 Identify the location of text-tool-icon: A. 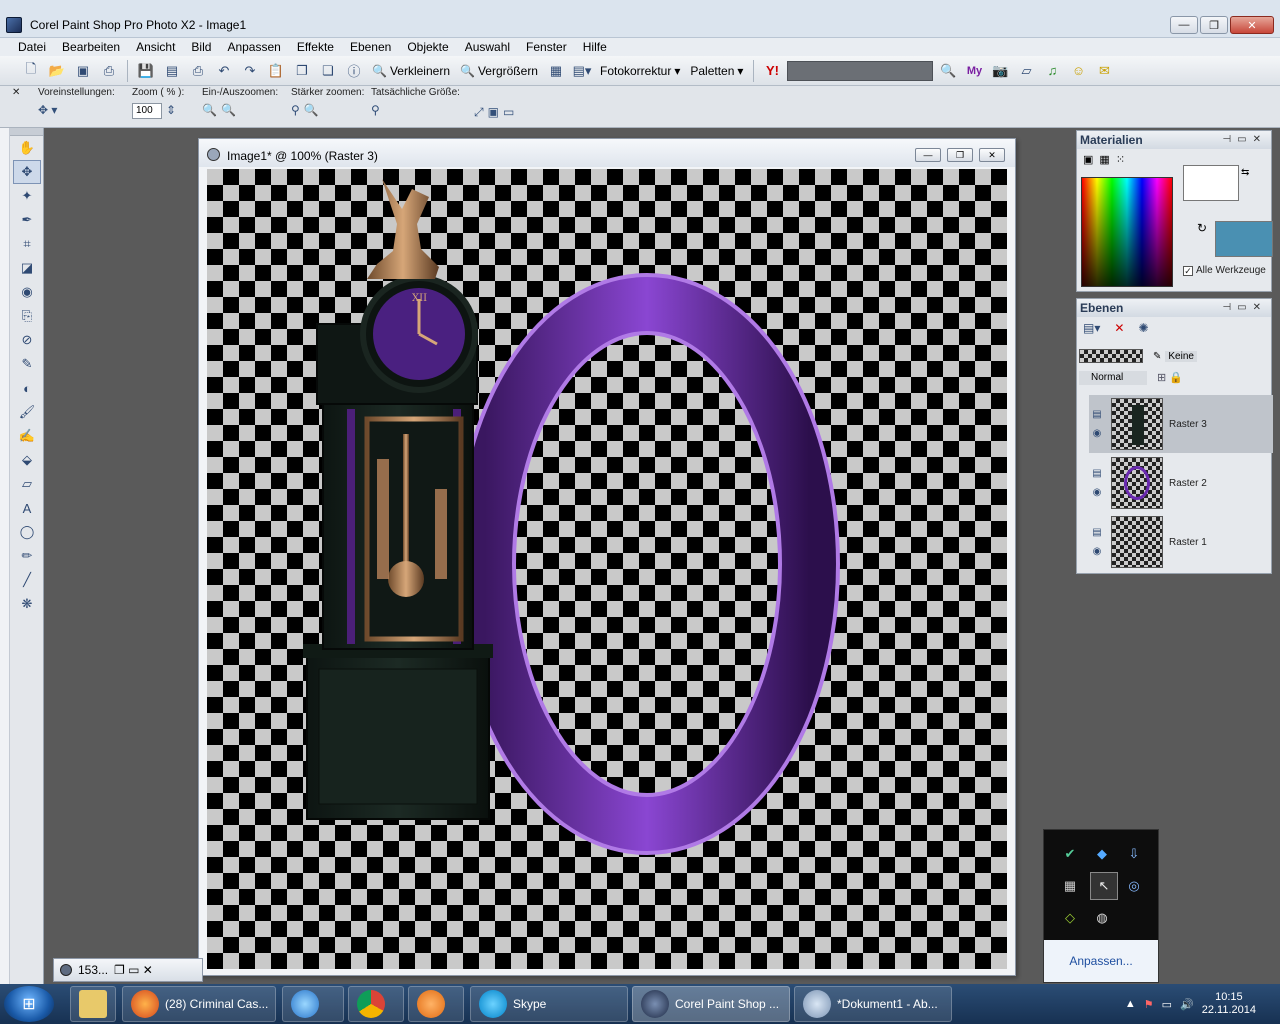
(27, 508).